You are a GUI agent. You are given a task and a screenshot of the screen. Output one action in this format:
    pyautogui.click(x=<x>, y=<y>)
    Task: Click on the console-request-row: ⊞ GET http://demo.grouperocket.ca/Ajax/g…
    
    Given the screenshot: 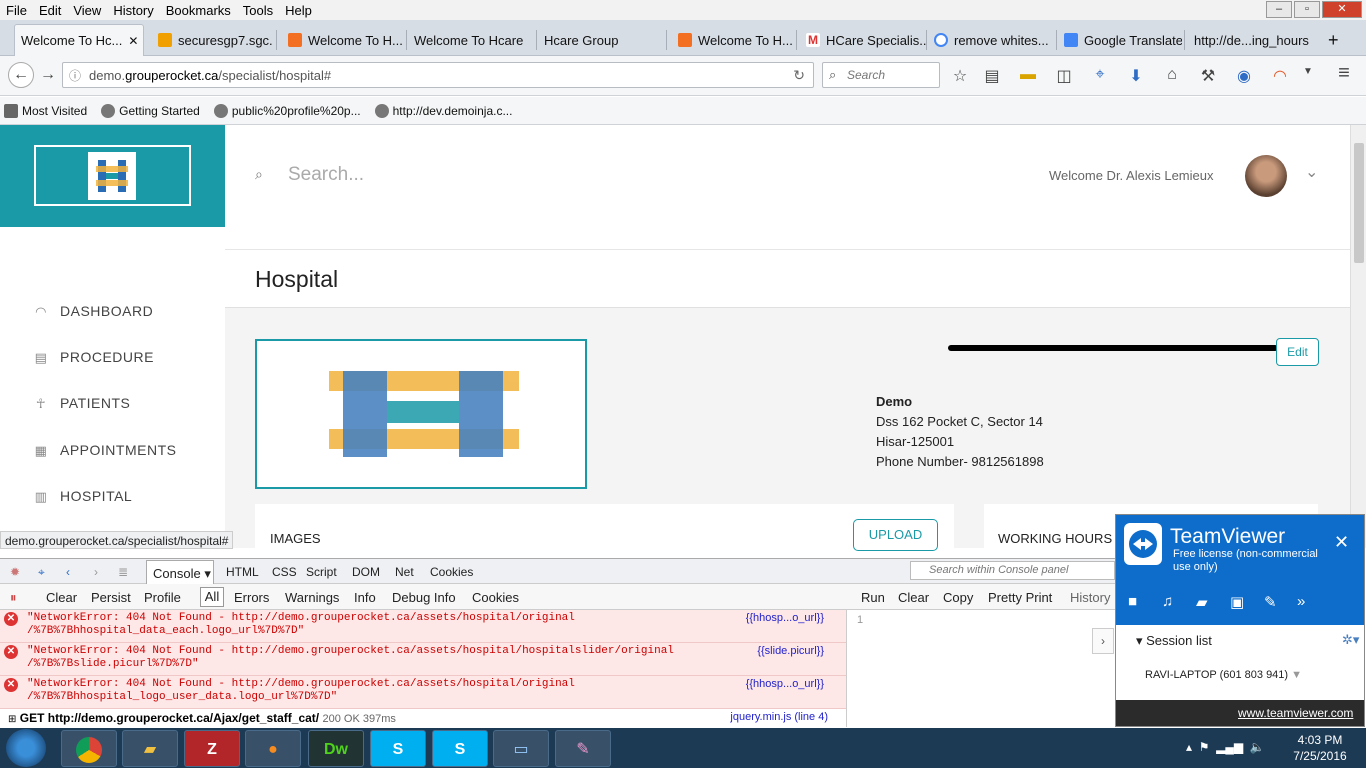 What is the action you would take?
    pyautogui.click(x=423, y=718)
    